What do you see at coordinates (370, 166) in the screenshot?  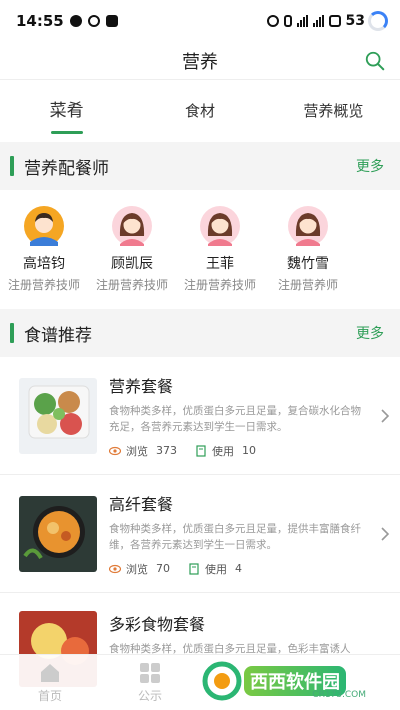 I see `nutritionists-more-link: 更多` at bounding box center [370, 166].